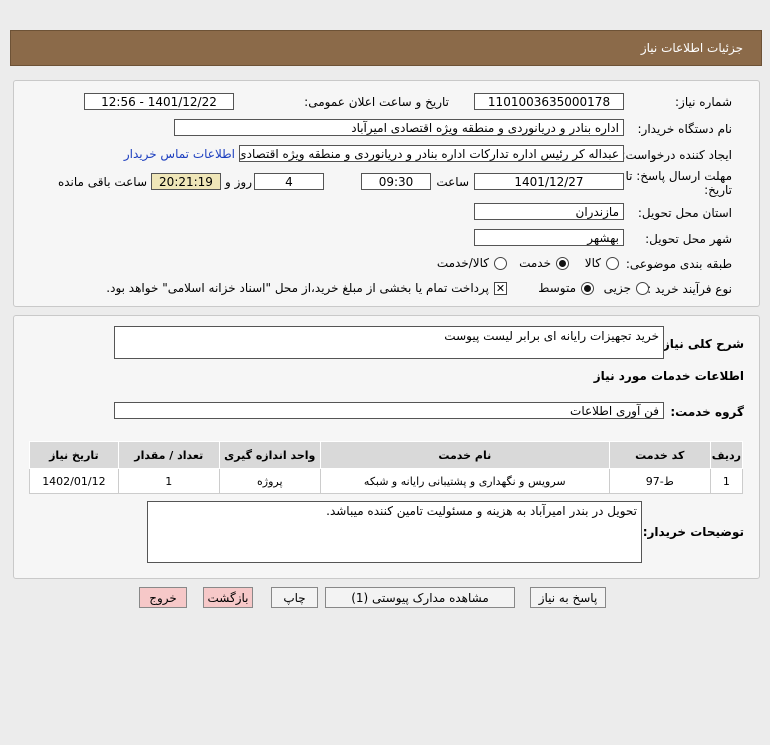  What do you see at coordinates (549, 101) in the screenshot?
I see `need-number-field: 1101003635000178` at bounding box center [549, 101].